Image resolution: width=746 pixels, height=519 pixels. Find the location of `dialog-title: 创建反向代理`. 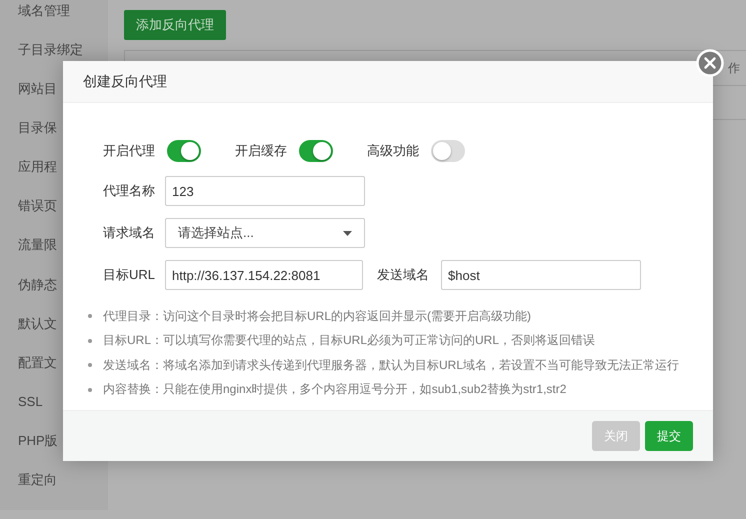

dialog-title: 创建反向代理 is located at coordinates (125, 81).